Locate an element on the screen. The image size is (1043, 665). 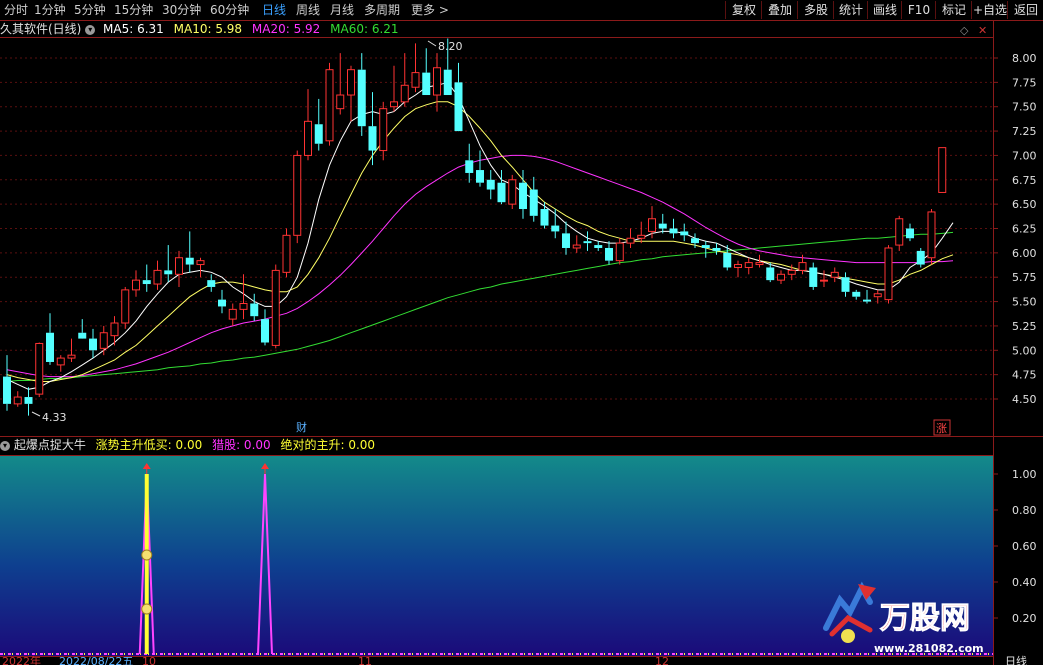
tab-15min: 15分钟 is located at coordinates (133, 10).